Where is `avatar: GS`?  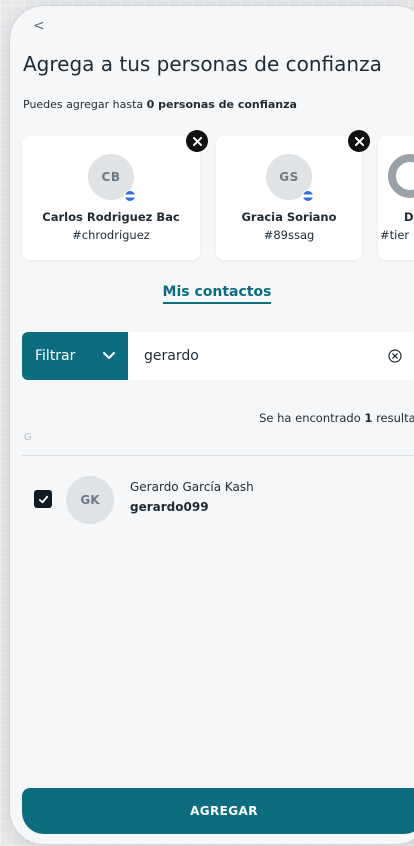 avatar: GS is located at coordinates (290, 178).